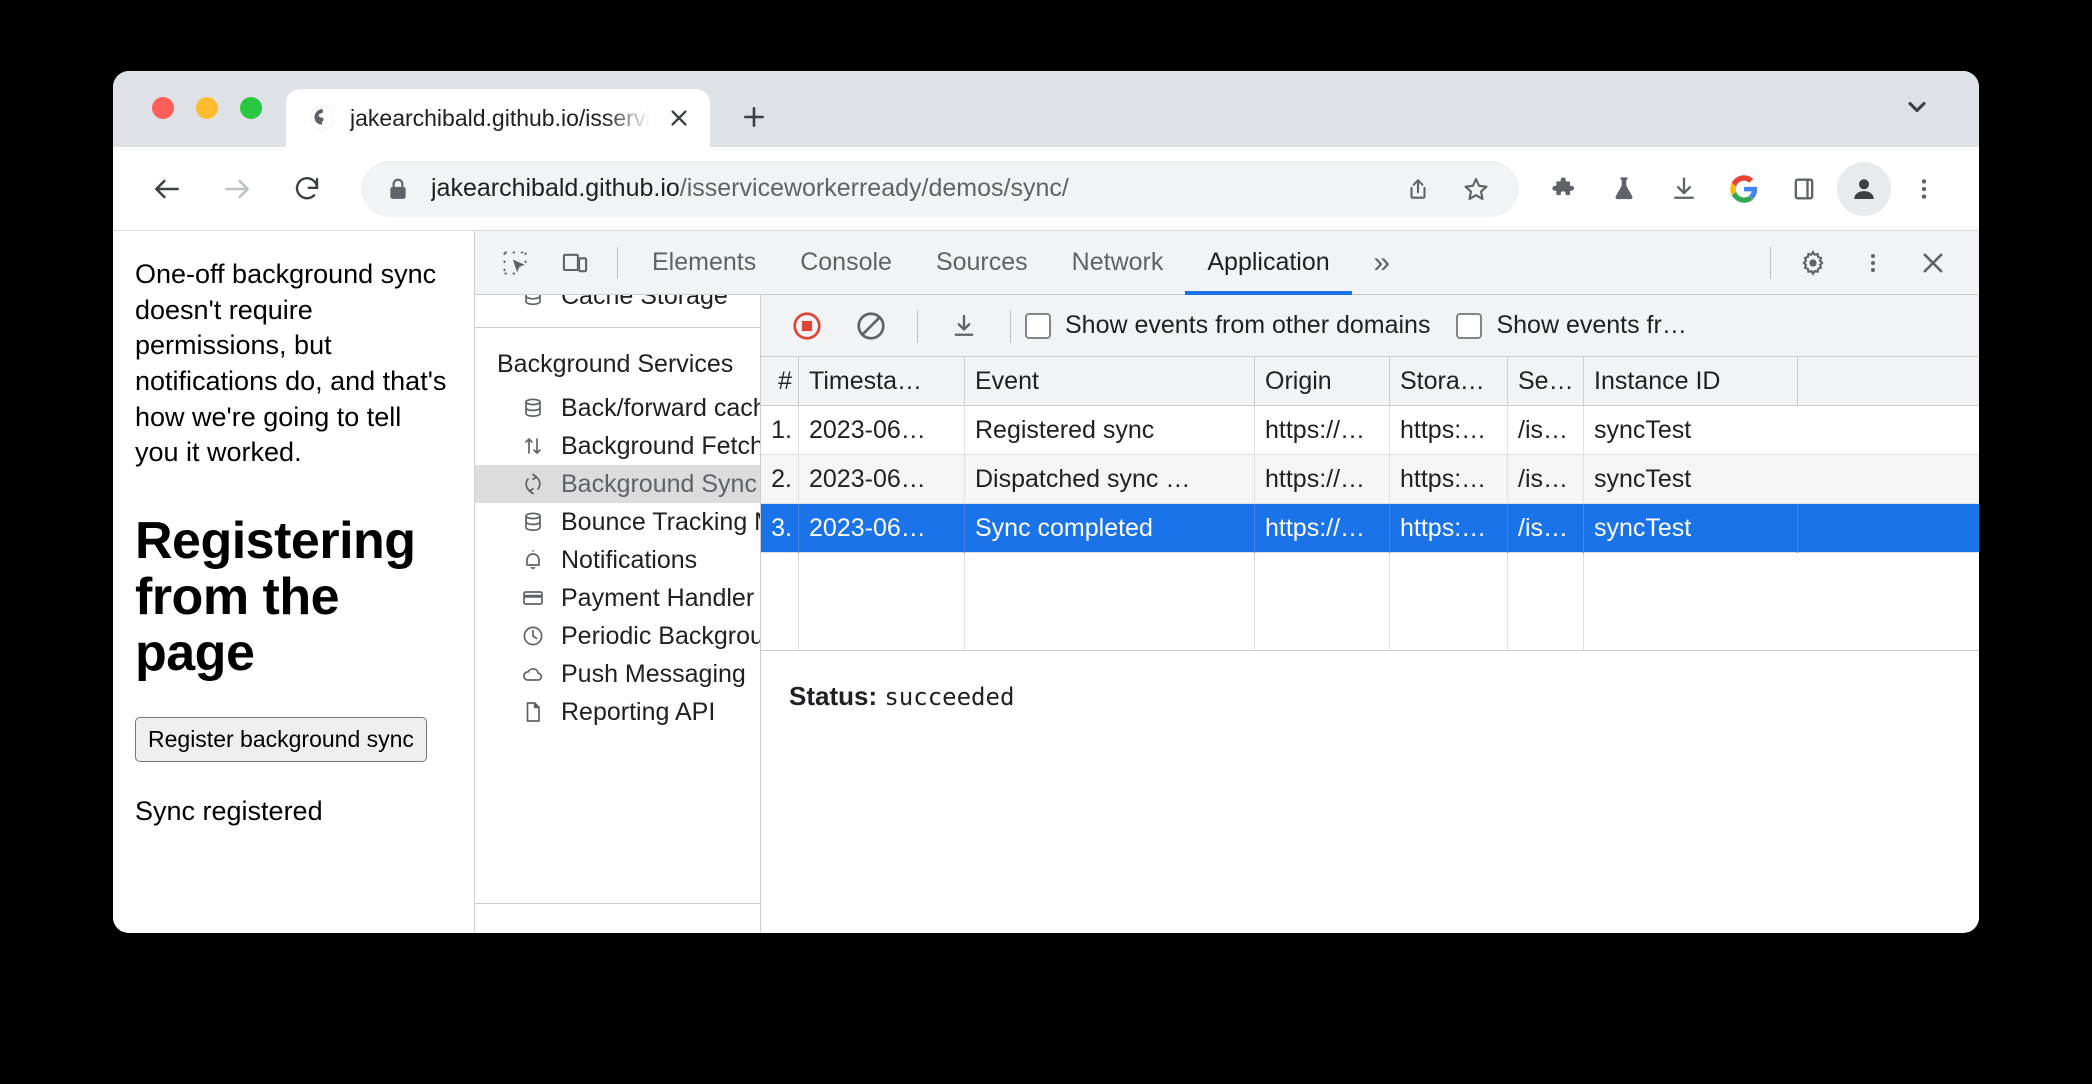 This screenshot has width=2092, height=1084. I want to click on cell-event: Sync completed, so click(1110, 528).